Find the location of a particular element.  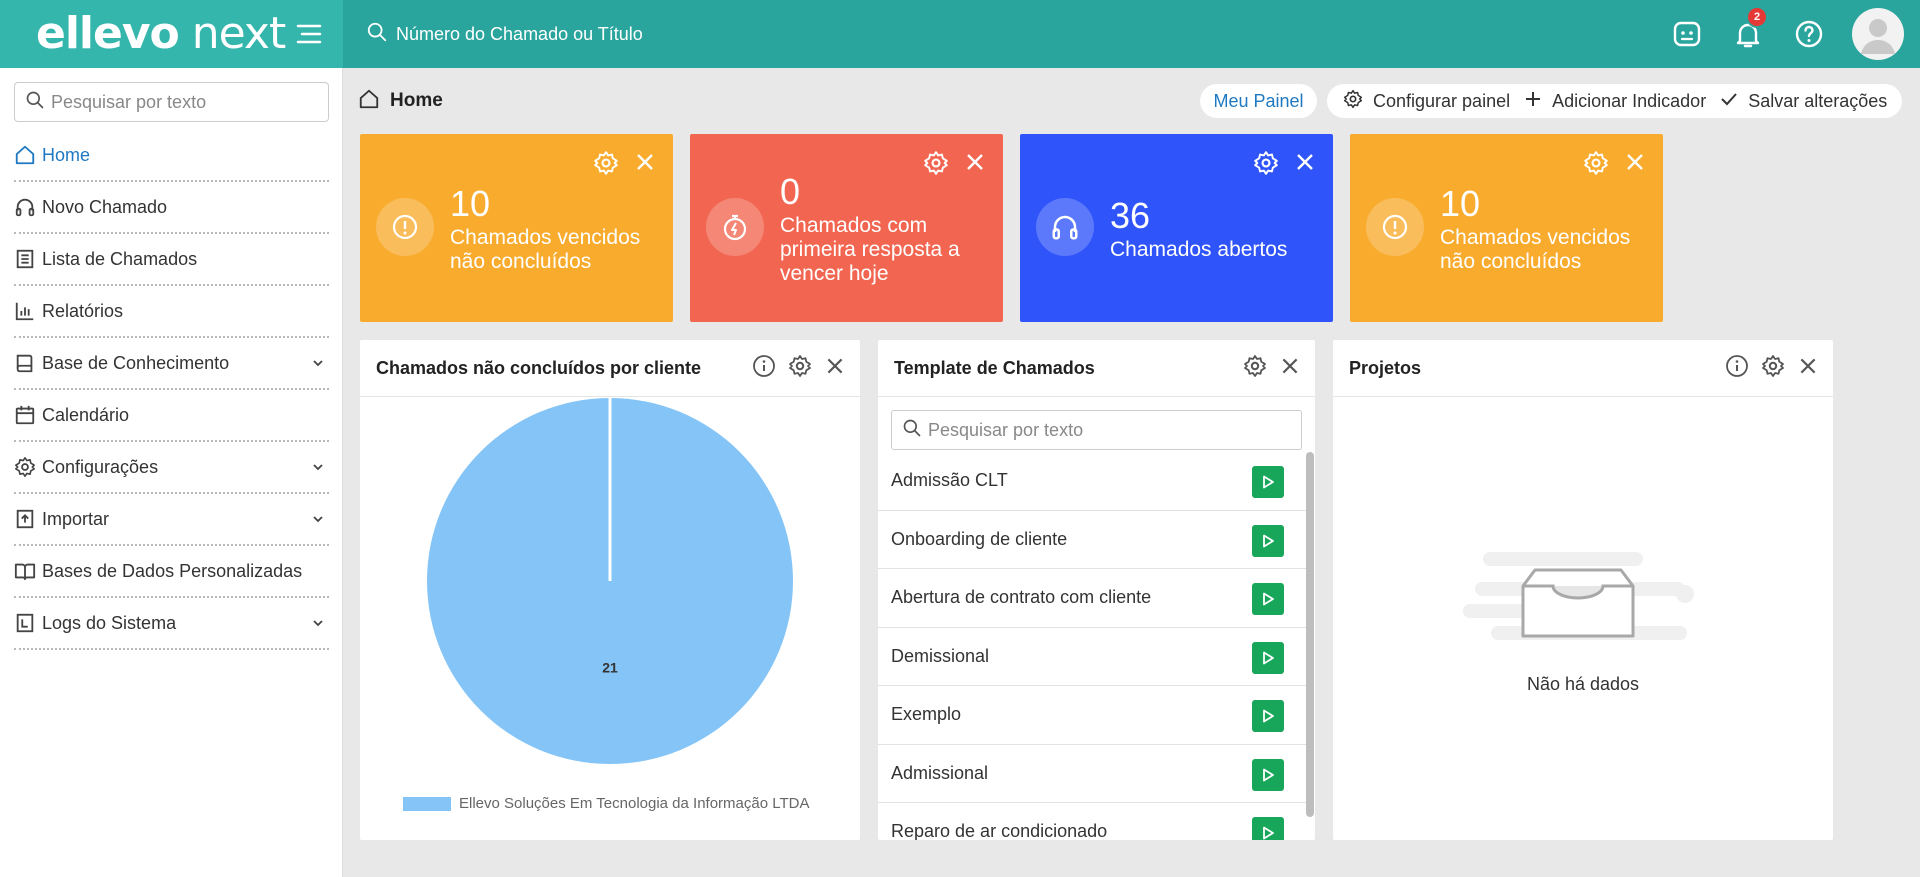

template-name: Exemplo is located at coordinates (926, 714).